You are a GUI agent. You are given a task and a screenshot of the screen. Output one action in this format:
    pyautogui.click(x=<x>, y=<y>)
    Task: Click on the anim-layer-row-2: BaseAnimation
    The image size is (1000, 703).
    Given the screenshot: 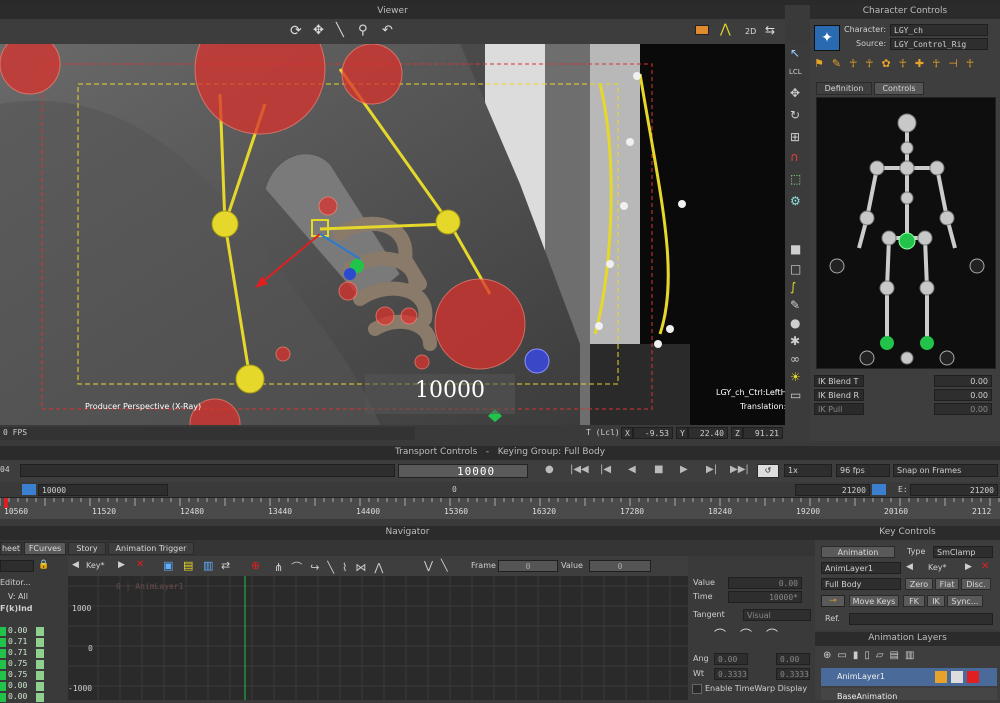 What is the action you would take?
    pyautogui.click(x=909, y=694)
    